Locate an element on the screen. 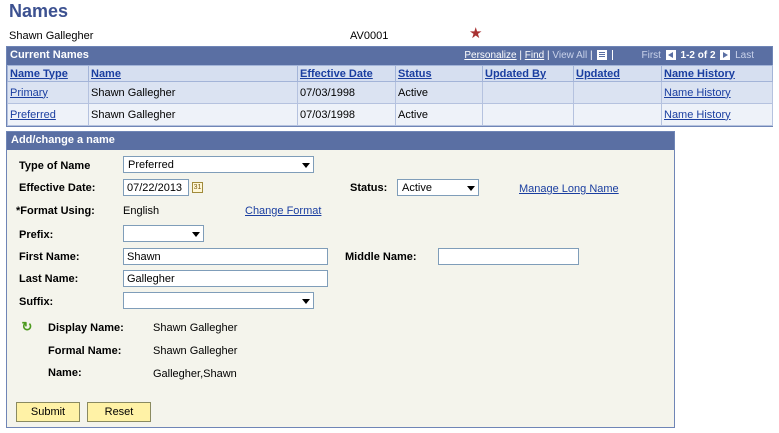  col-name-type: Name Type is located at coordinates (48, 73).